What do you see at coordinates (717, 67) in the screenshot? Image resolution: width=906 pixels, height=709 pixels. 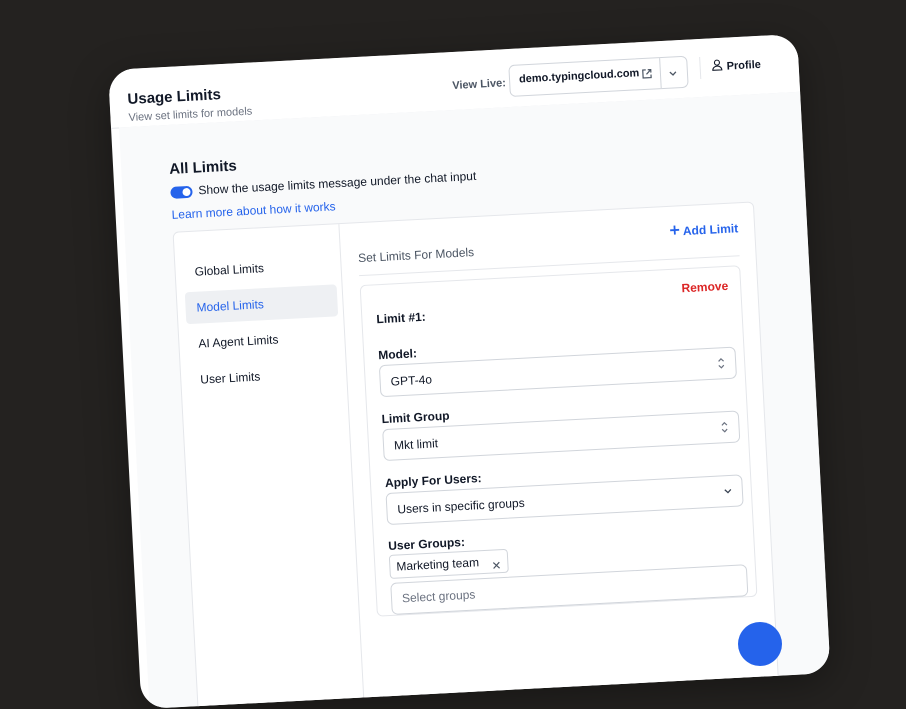 I see `user-icon` at bounding box center [717, 67].